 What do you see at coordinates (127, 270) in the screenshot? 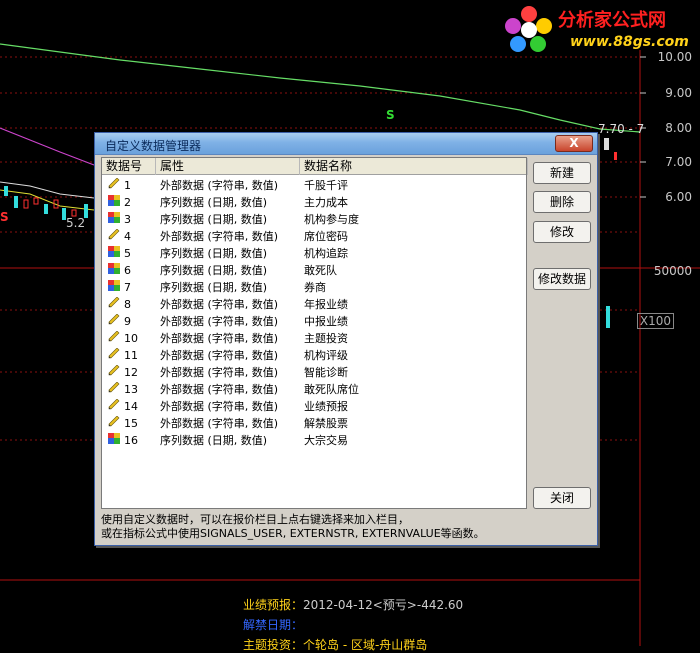
I see `item-number: 6` at bounding box center [127, 270].